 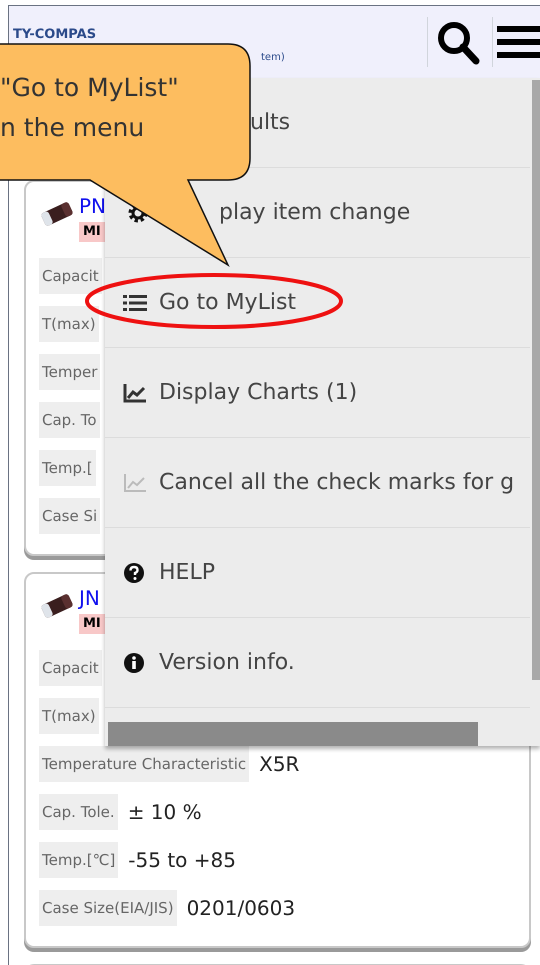 I want to click on spec-value: ± 10 %, so click(x=165, y=812).